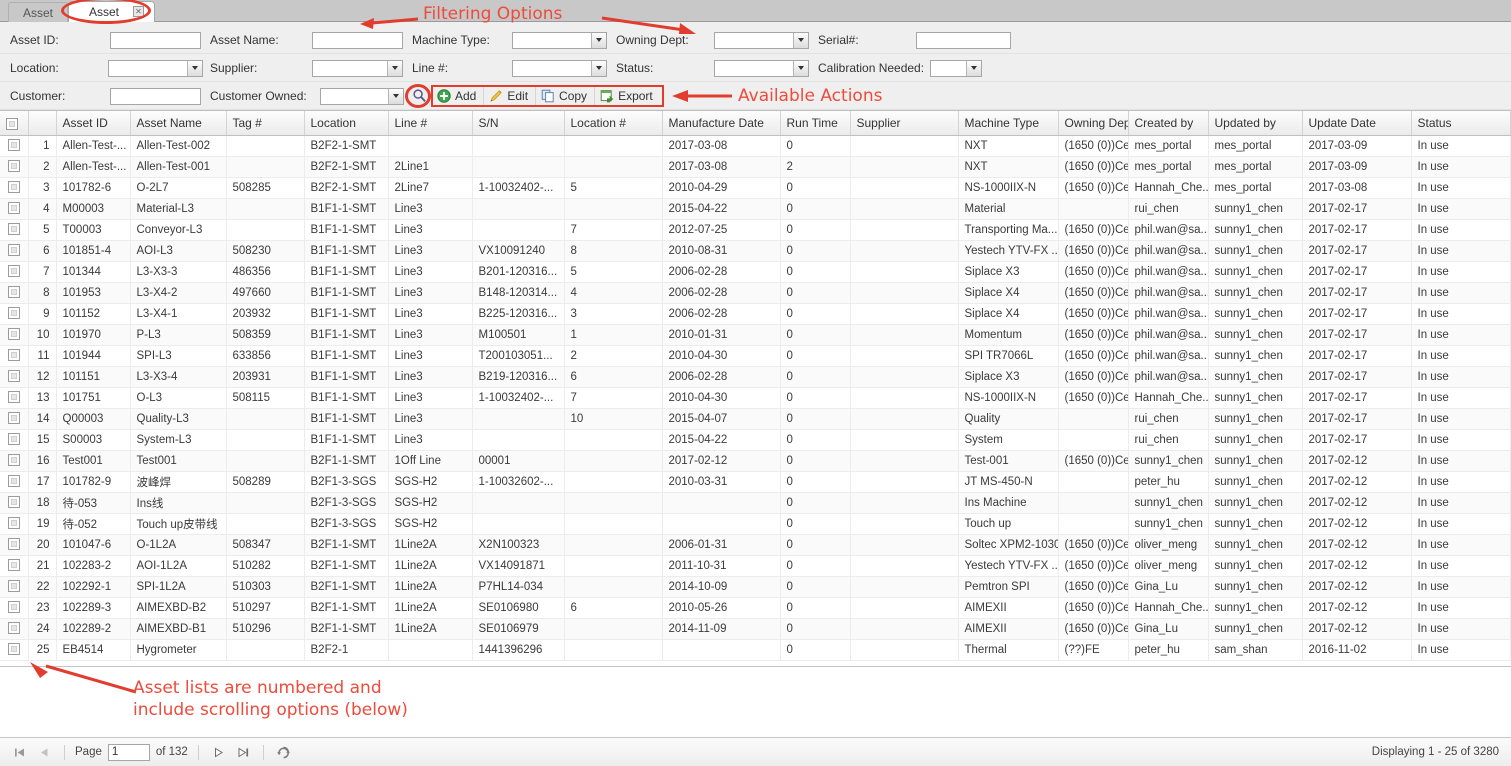  Describe the element at coordinates (956, 68) in the screenshot. I see `calibration-needed-select` at that location.